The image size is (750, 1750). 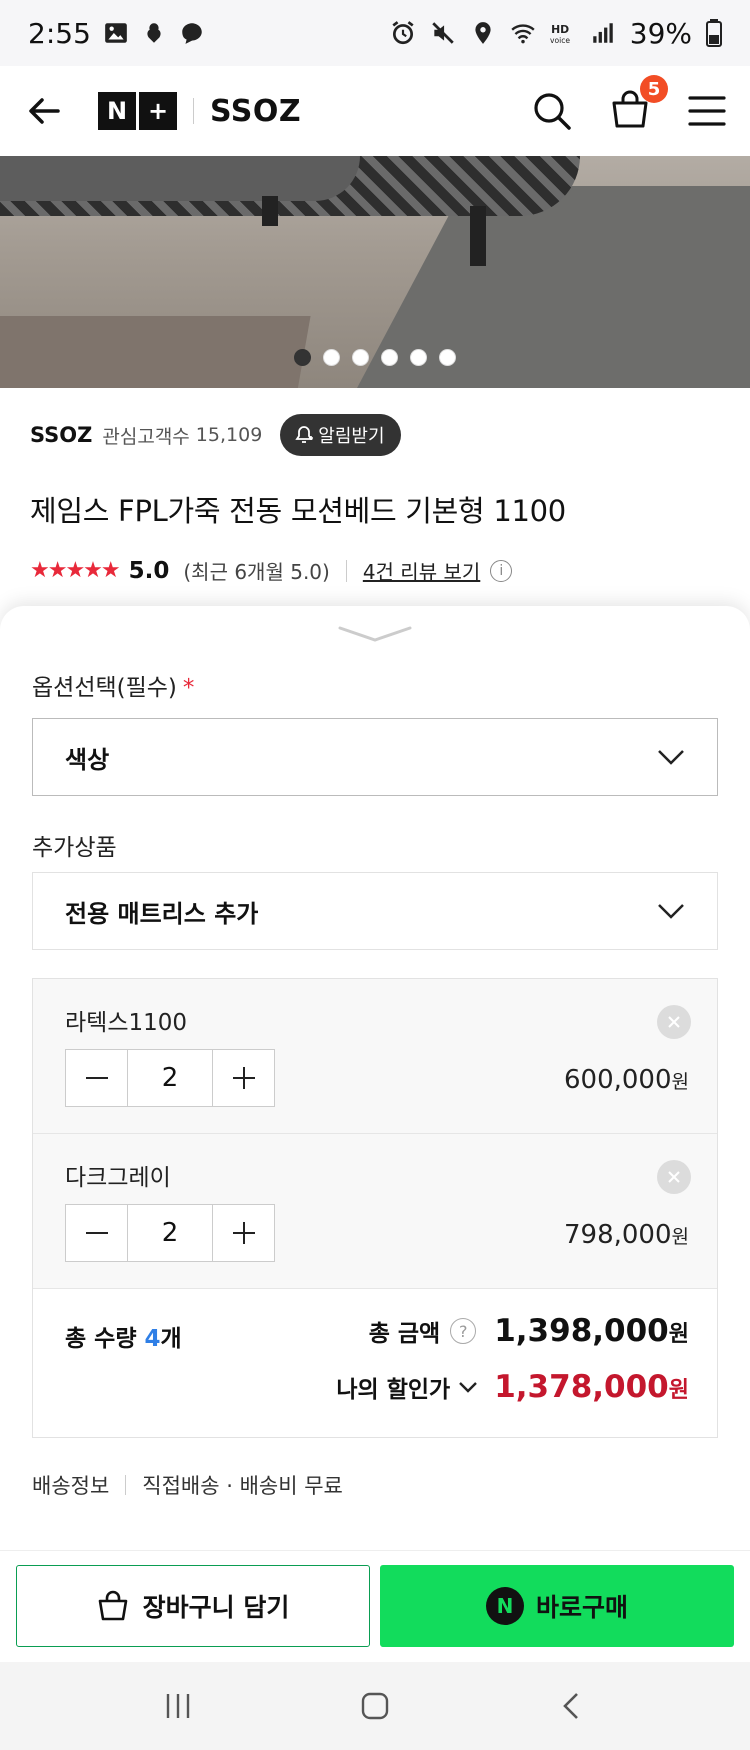 What do you see at coordinates (375, 634) in the screenshot?
I see `sheet-collapse-handle-icon` at bounding box center [375, 634].